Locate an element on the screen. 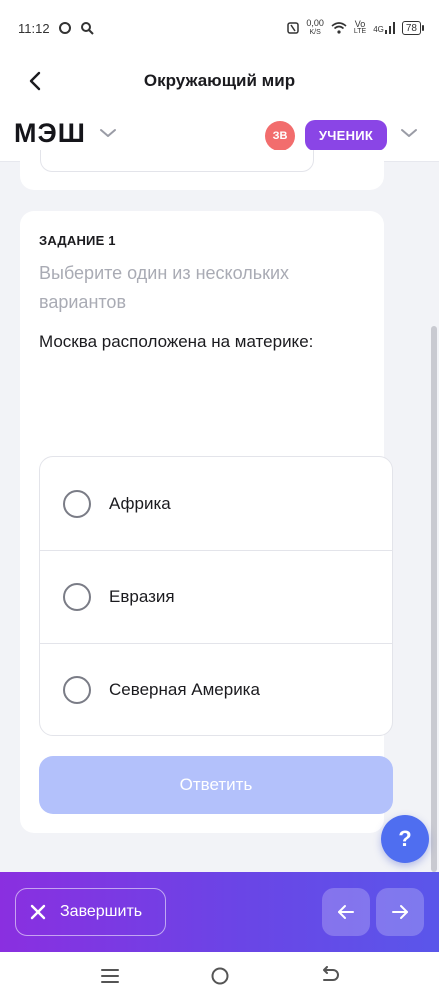 The image size is (439, 1000). role-badge: УЧЕНИК is located at coordinates (346, 135).